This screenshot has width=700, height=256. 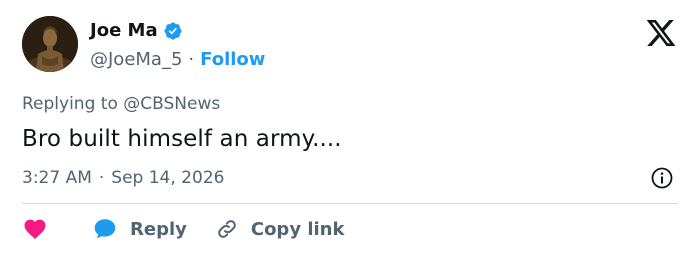 I want to click on reply-button: Reply, so click(x=139, y=229).